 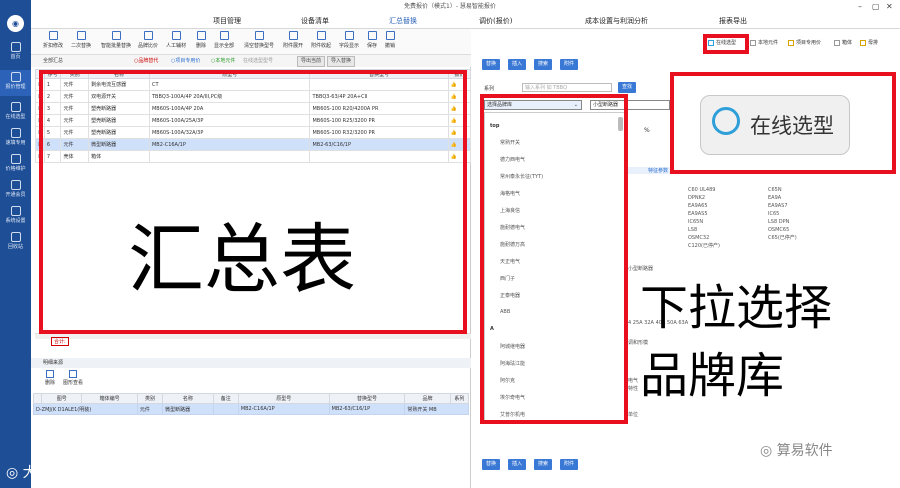 I want to click on attach-button: 附件, so click(x=569, y=64).